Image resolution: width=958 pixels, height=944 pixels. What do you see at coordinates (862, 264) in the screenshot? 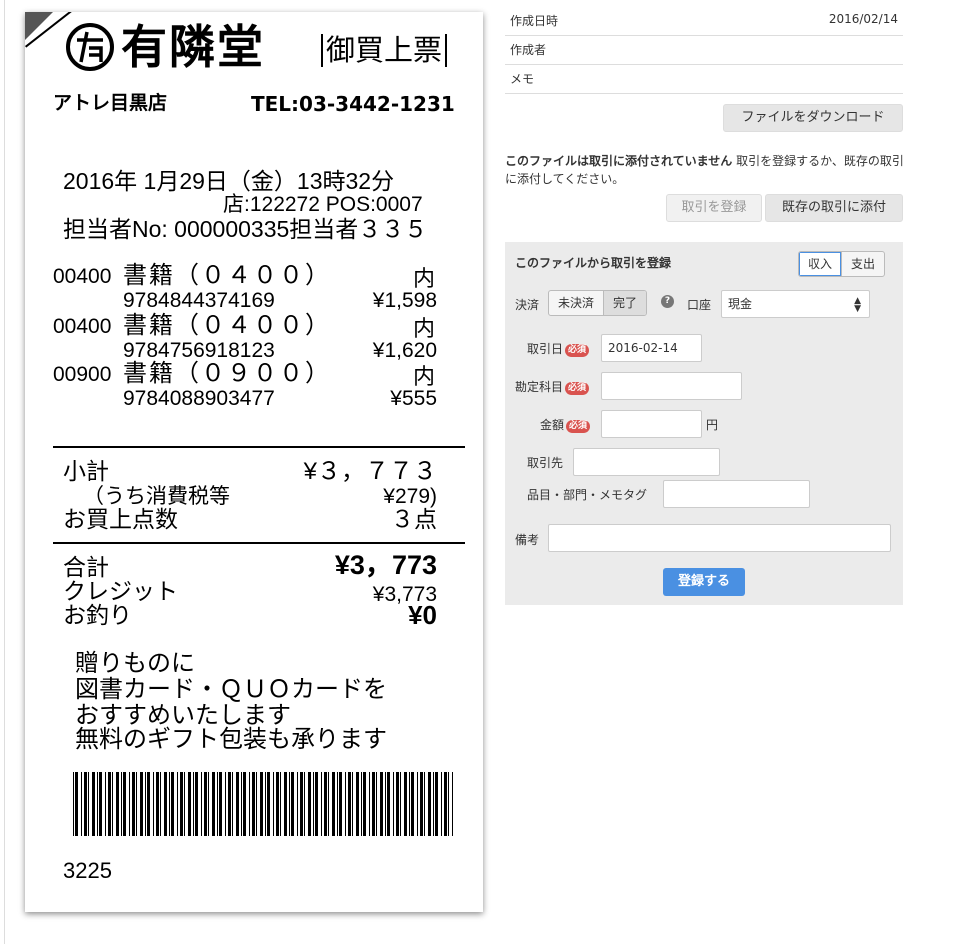
I see `expense-tab: 支出` at bounding box center [862, 264].